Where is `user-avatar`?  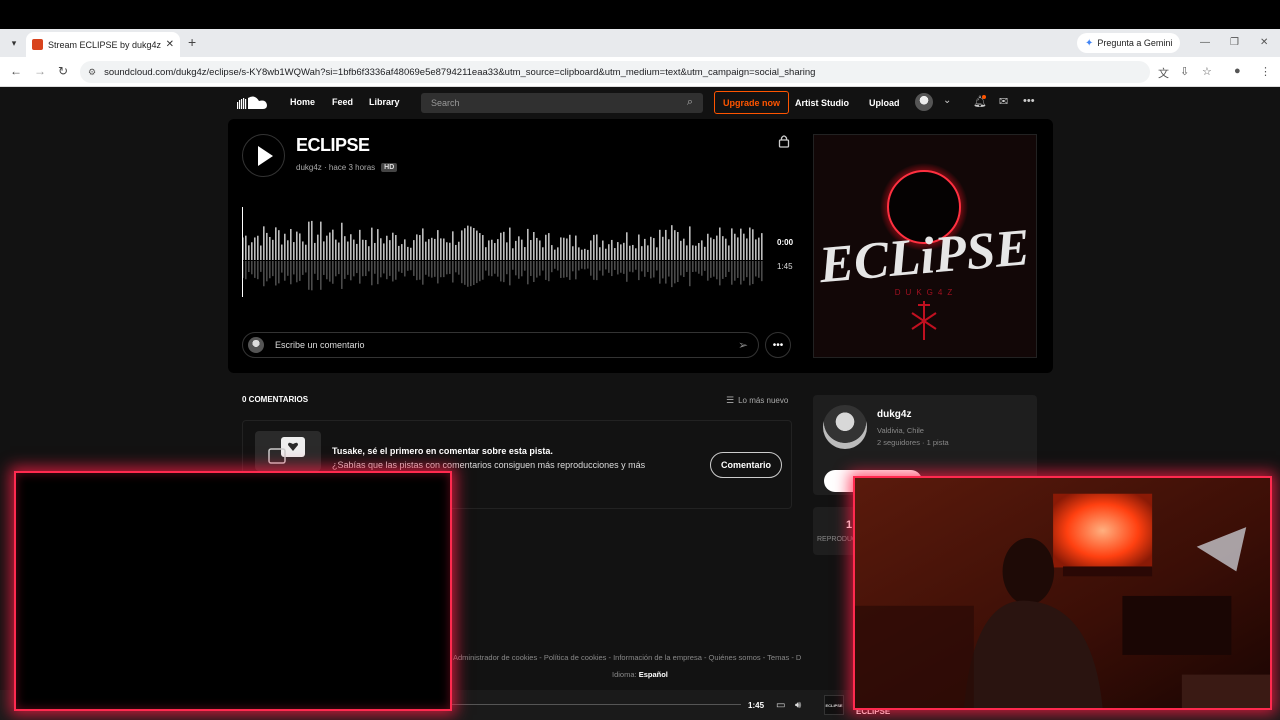
user-avatar is located at coordinates (924, 102).